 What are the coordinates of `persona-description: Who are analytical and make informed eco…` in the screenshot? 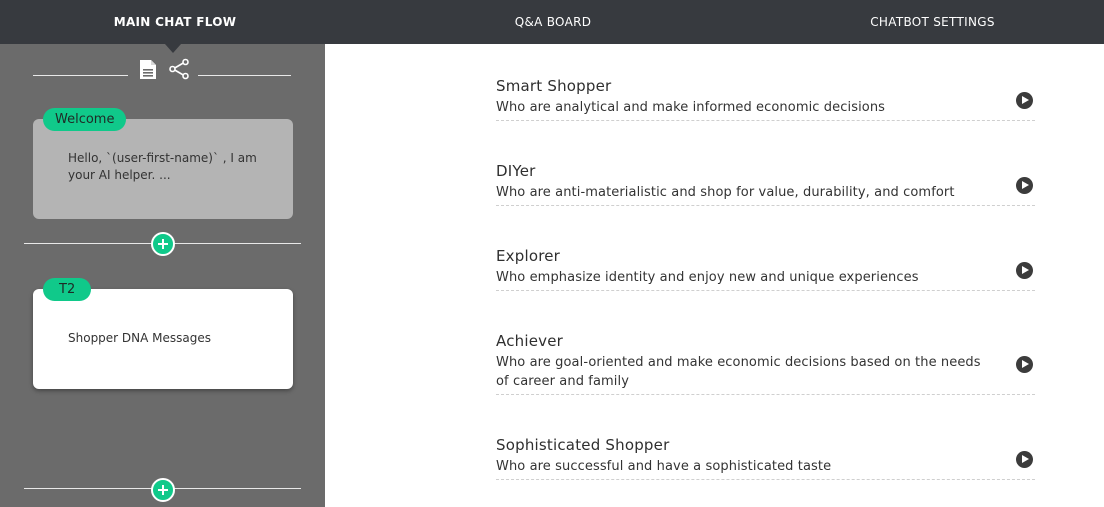 It's located at (691, 107).